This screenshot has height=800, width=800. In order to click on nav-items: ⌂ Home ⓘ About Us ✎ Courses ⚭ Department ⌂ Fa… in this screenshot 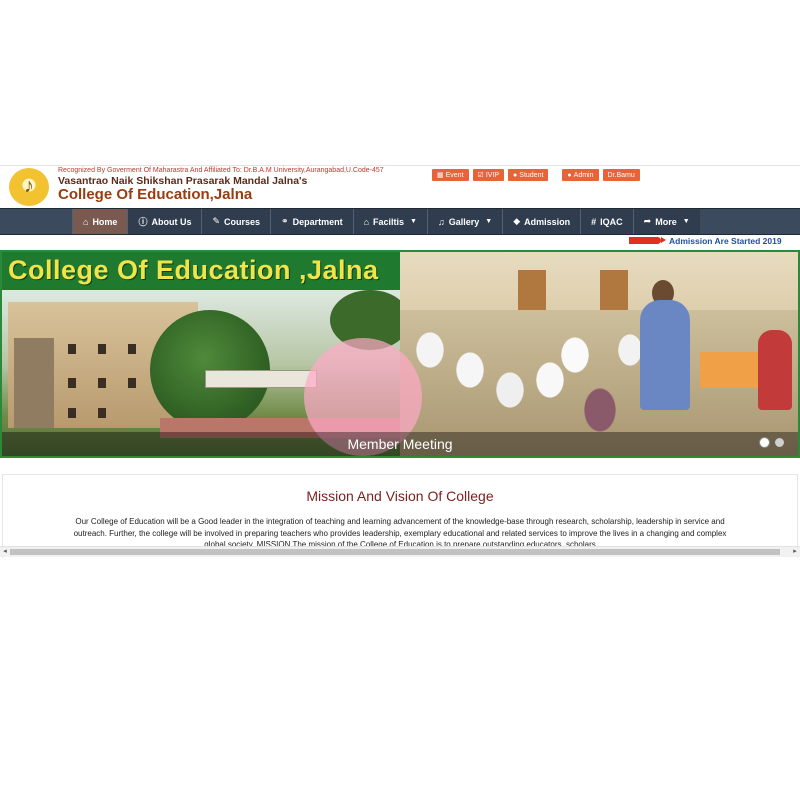, I will do `click(386, 221)`.